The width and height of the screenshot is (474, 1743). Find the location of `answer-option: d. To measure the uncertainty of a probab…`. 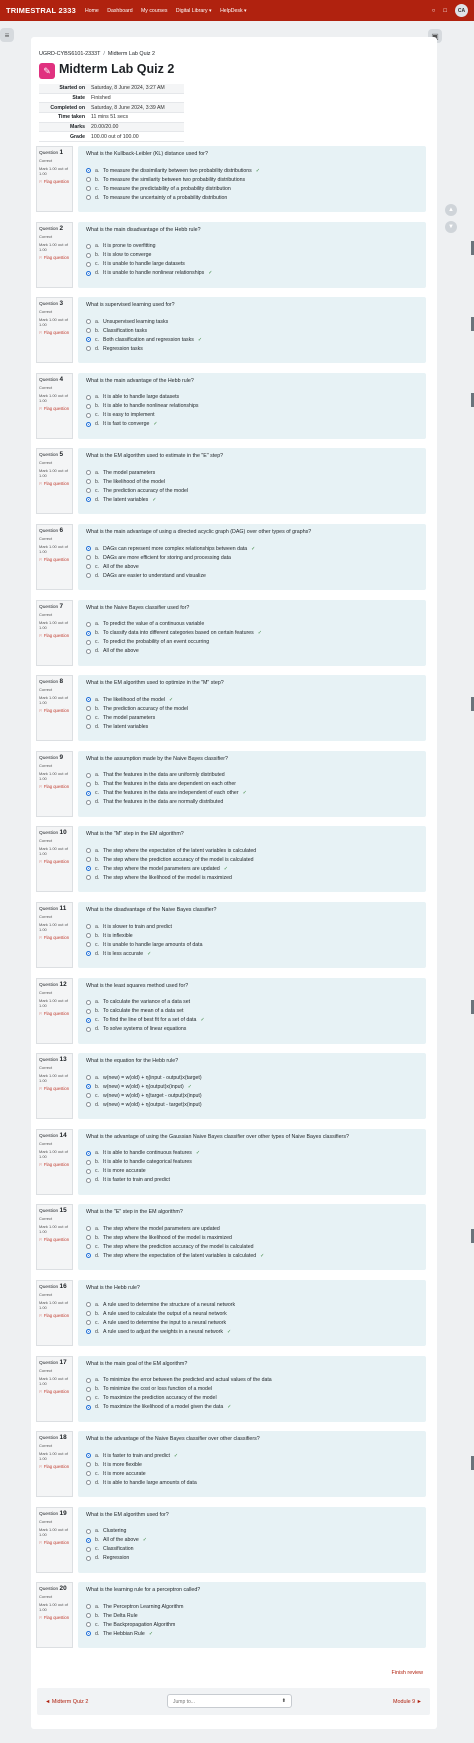

answer-option: d. To measure the uncertainty of a probab… is located at coordinates (252, 197).